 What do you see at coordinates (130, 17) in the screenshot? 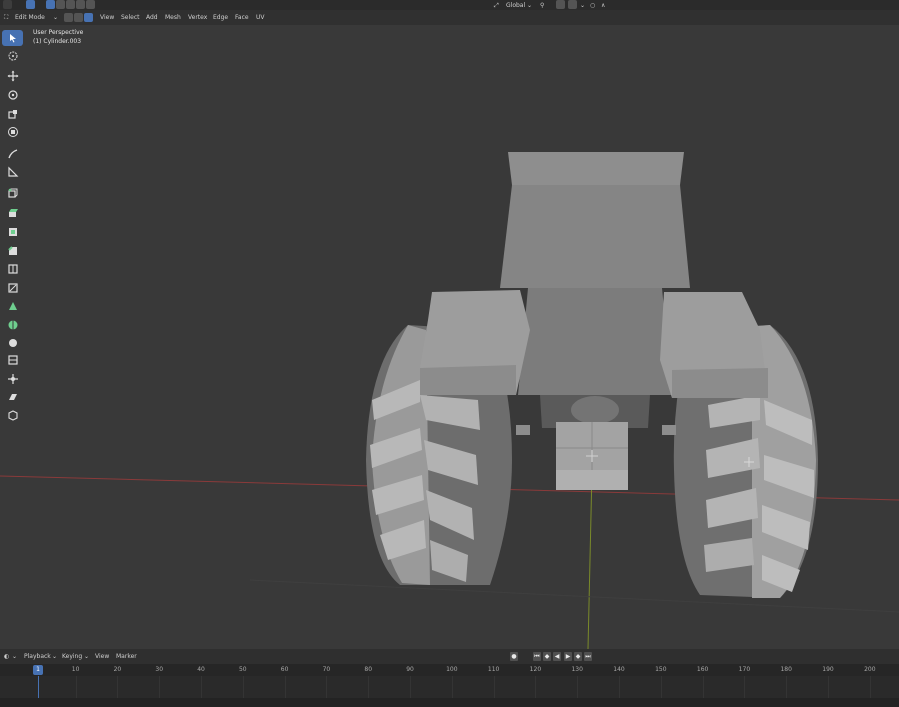
I see `menu-select: Select` at bounding box center [130, 17].